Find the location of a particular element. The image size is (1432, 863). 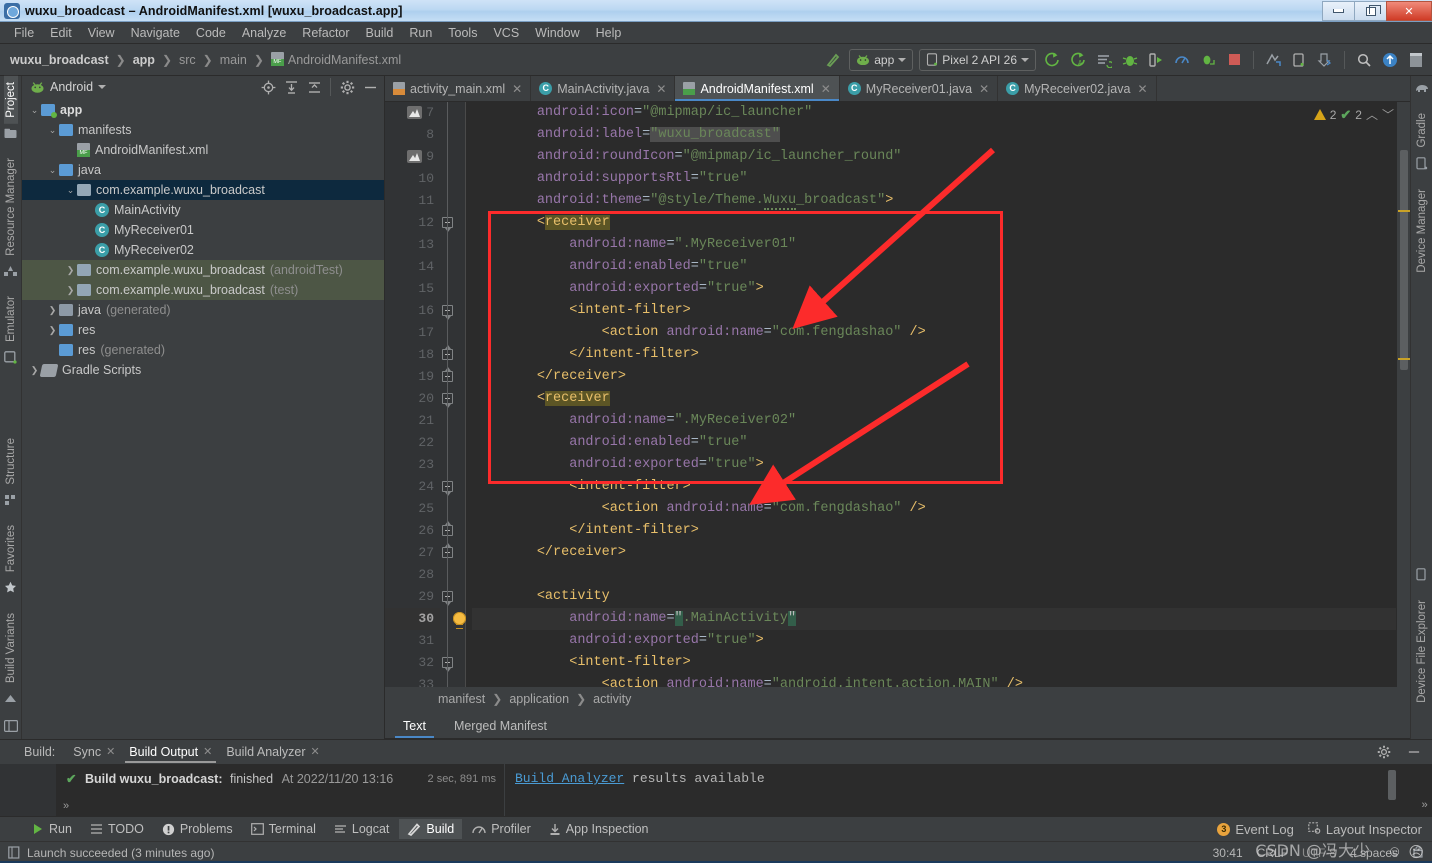

tree-row: ⌄ com.example.wuxu_broadcast is located at coordinates (203, 190).